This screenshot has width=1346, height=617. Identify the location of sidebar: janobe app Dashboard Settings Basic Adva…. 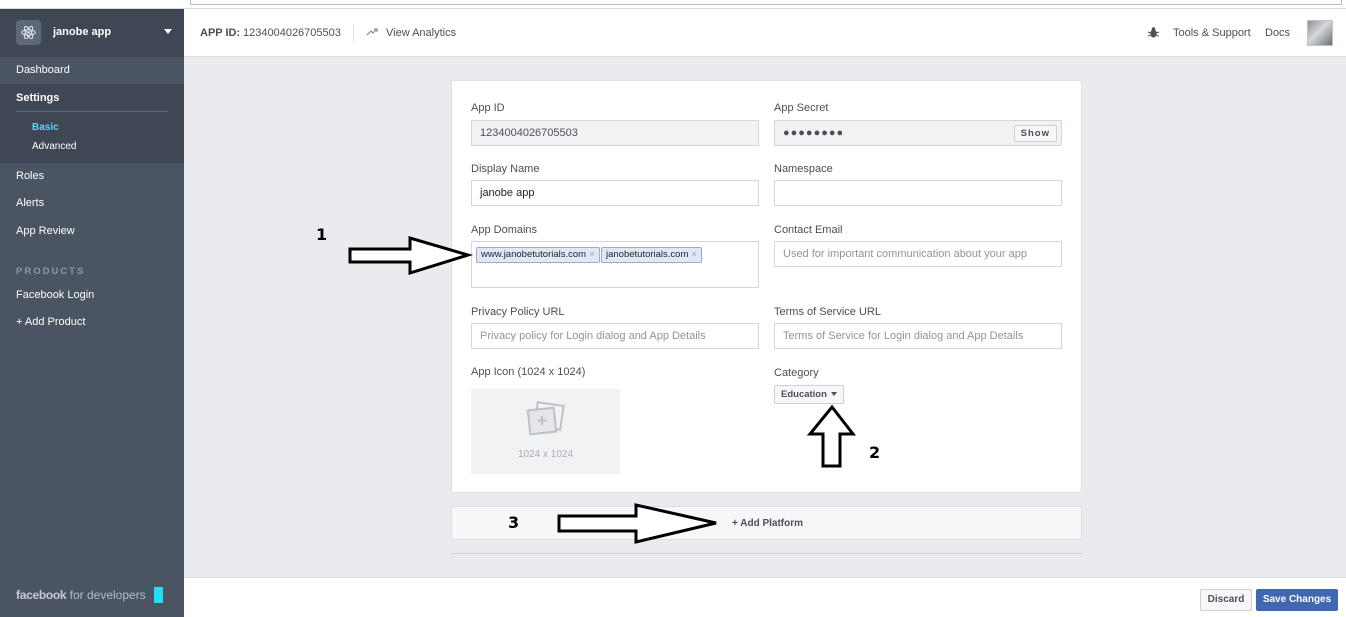
(92, 313).